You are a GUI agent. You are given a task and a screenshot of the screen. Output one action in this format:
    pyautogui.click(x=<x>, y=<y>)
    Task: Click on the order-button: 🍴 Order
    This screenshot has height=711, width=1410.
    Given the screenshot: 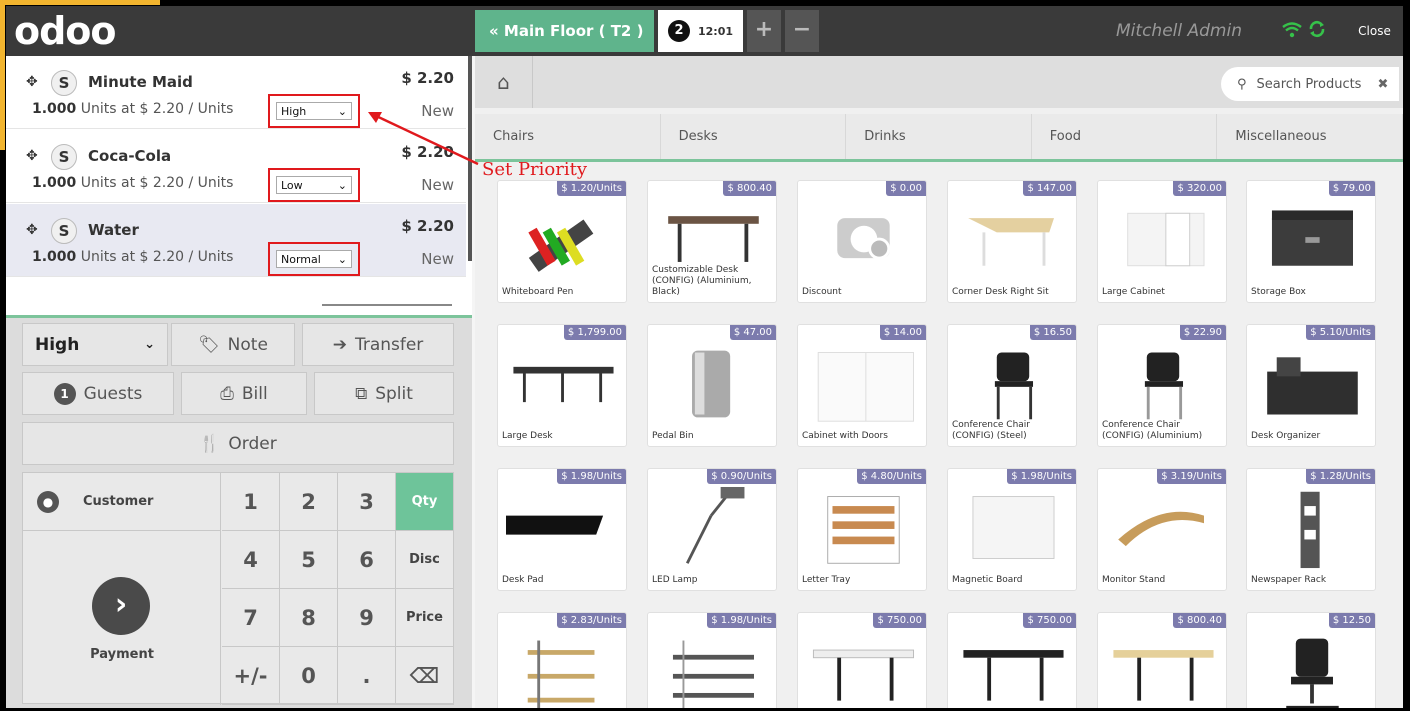 What is the action you would take?
    pyautogui.click(x=238, y=443)
    